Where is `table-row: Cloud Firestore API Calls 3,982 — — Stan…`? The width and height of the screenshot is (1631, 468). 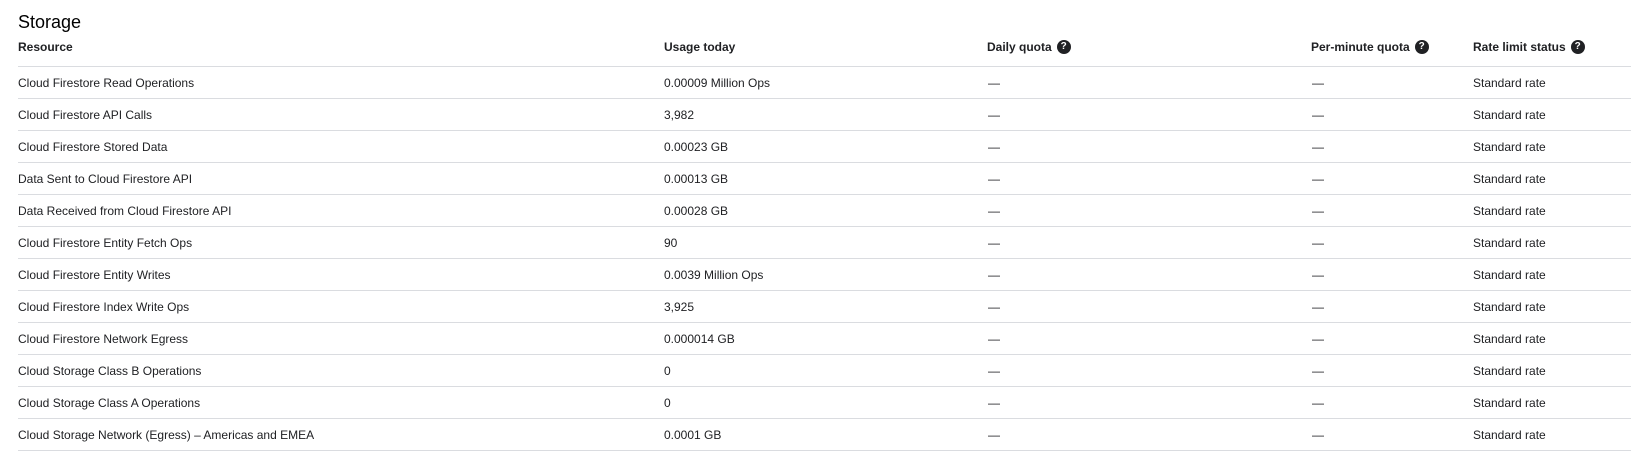 table-row: Cloud Firestore API Calls 3,982 — — Stan… is located at coordinates (824, 114).